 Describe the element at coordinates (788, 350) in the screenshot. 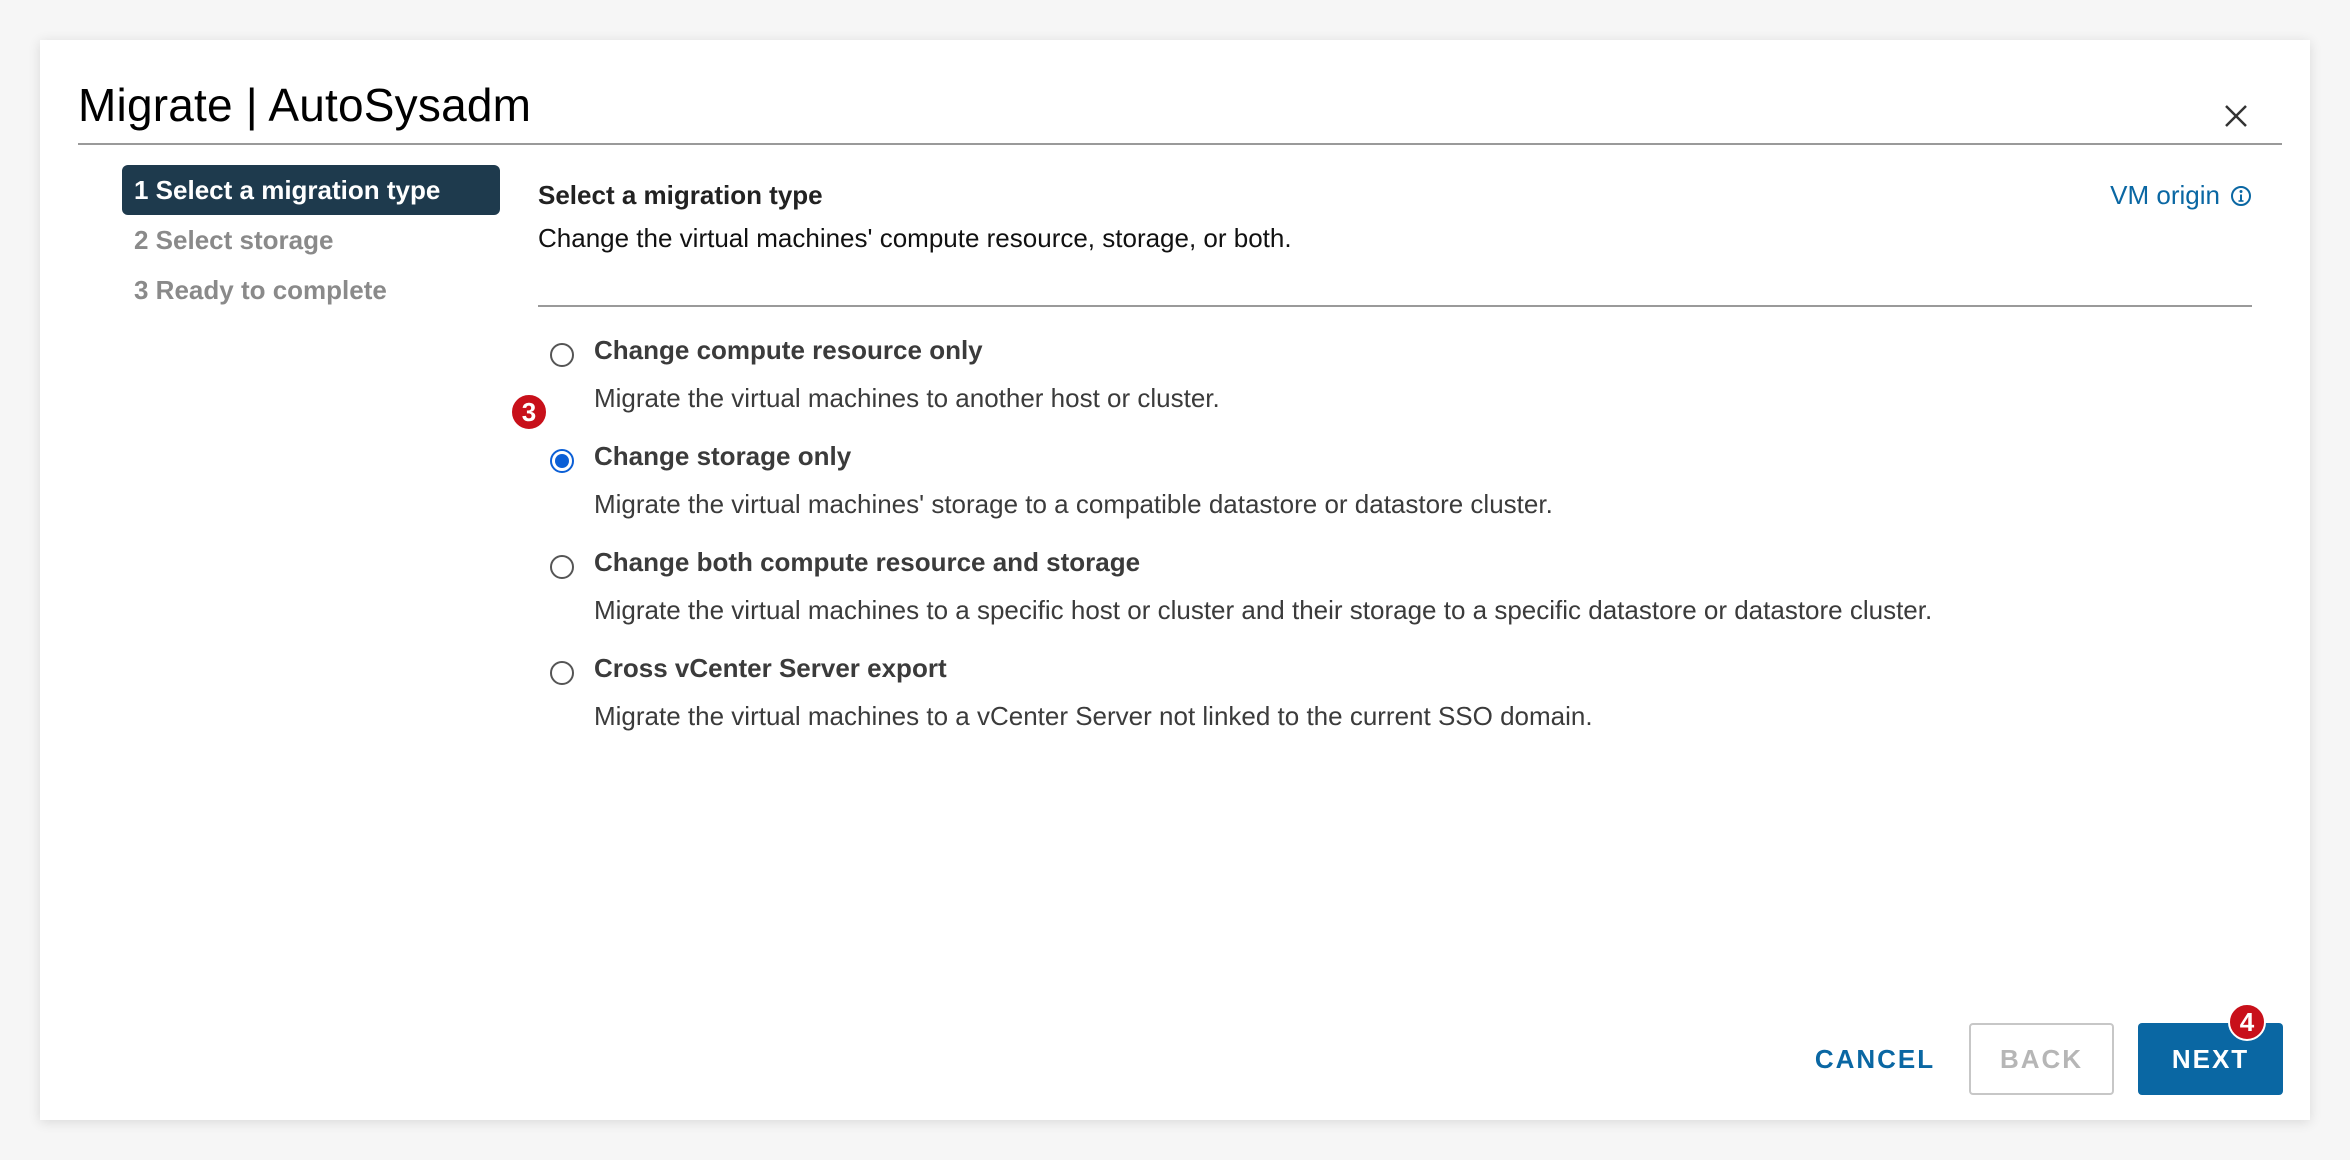

I see `option-label: Change compute resource only` at that location.